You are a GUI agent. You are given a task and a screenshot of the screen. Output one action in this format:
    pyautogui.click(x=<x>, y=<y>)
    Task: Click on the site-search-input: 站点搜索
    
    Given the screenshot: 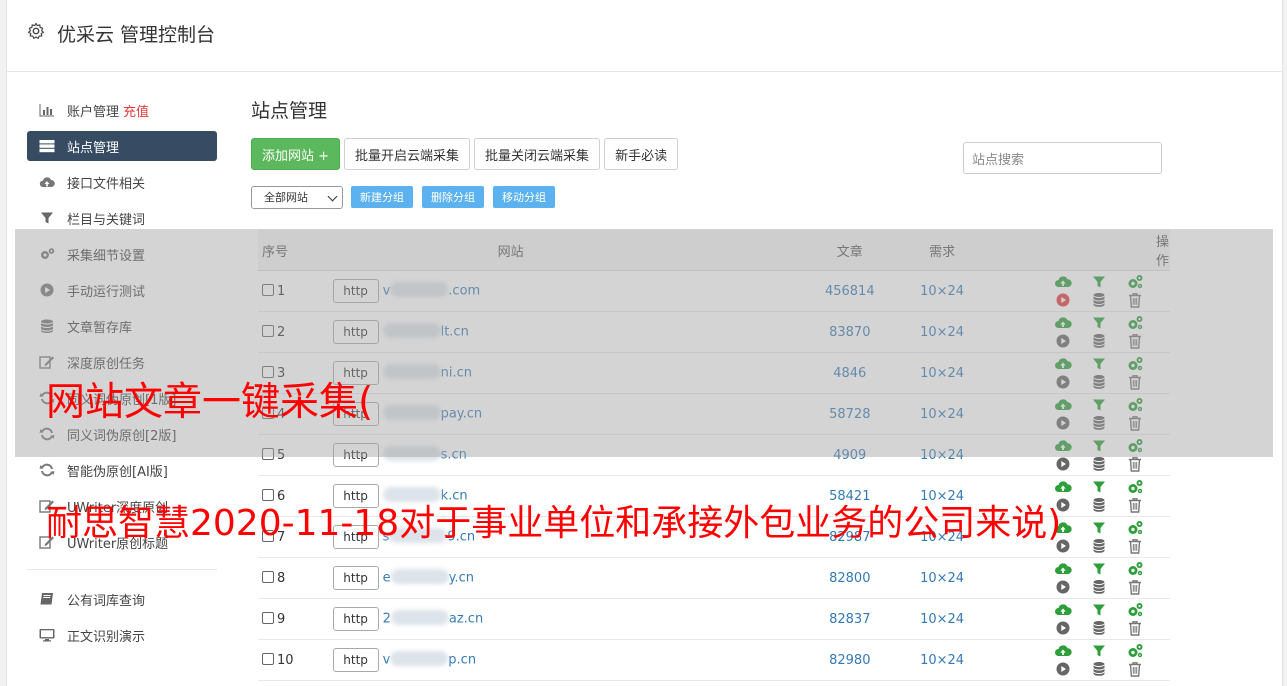 What is the action you would take?
    pyautogui.click(x=1062, y=158)
    